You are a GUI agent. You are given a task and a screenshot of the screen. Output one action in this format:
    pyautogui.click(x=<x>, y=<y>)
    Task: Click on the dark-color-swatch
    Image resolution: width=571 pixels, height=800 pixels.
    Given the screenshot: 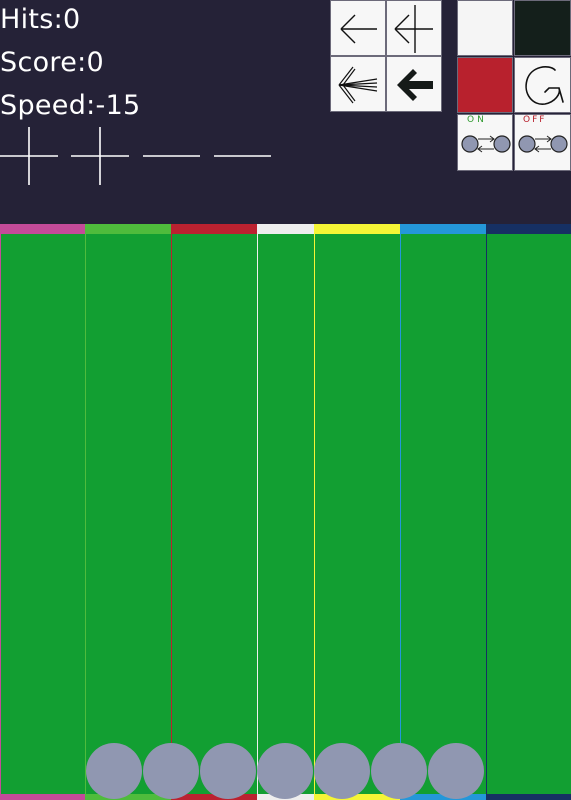 What is the action you would take?
    pyautogui.click(x=542, y=28)
    